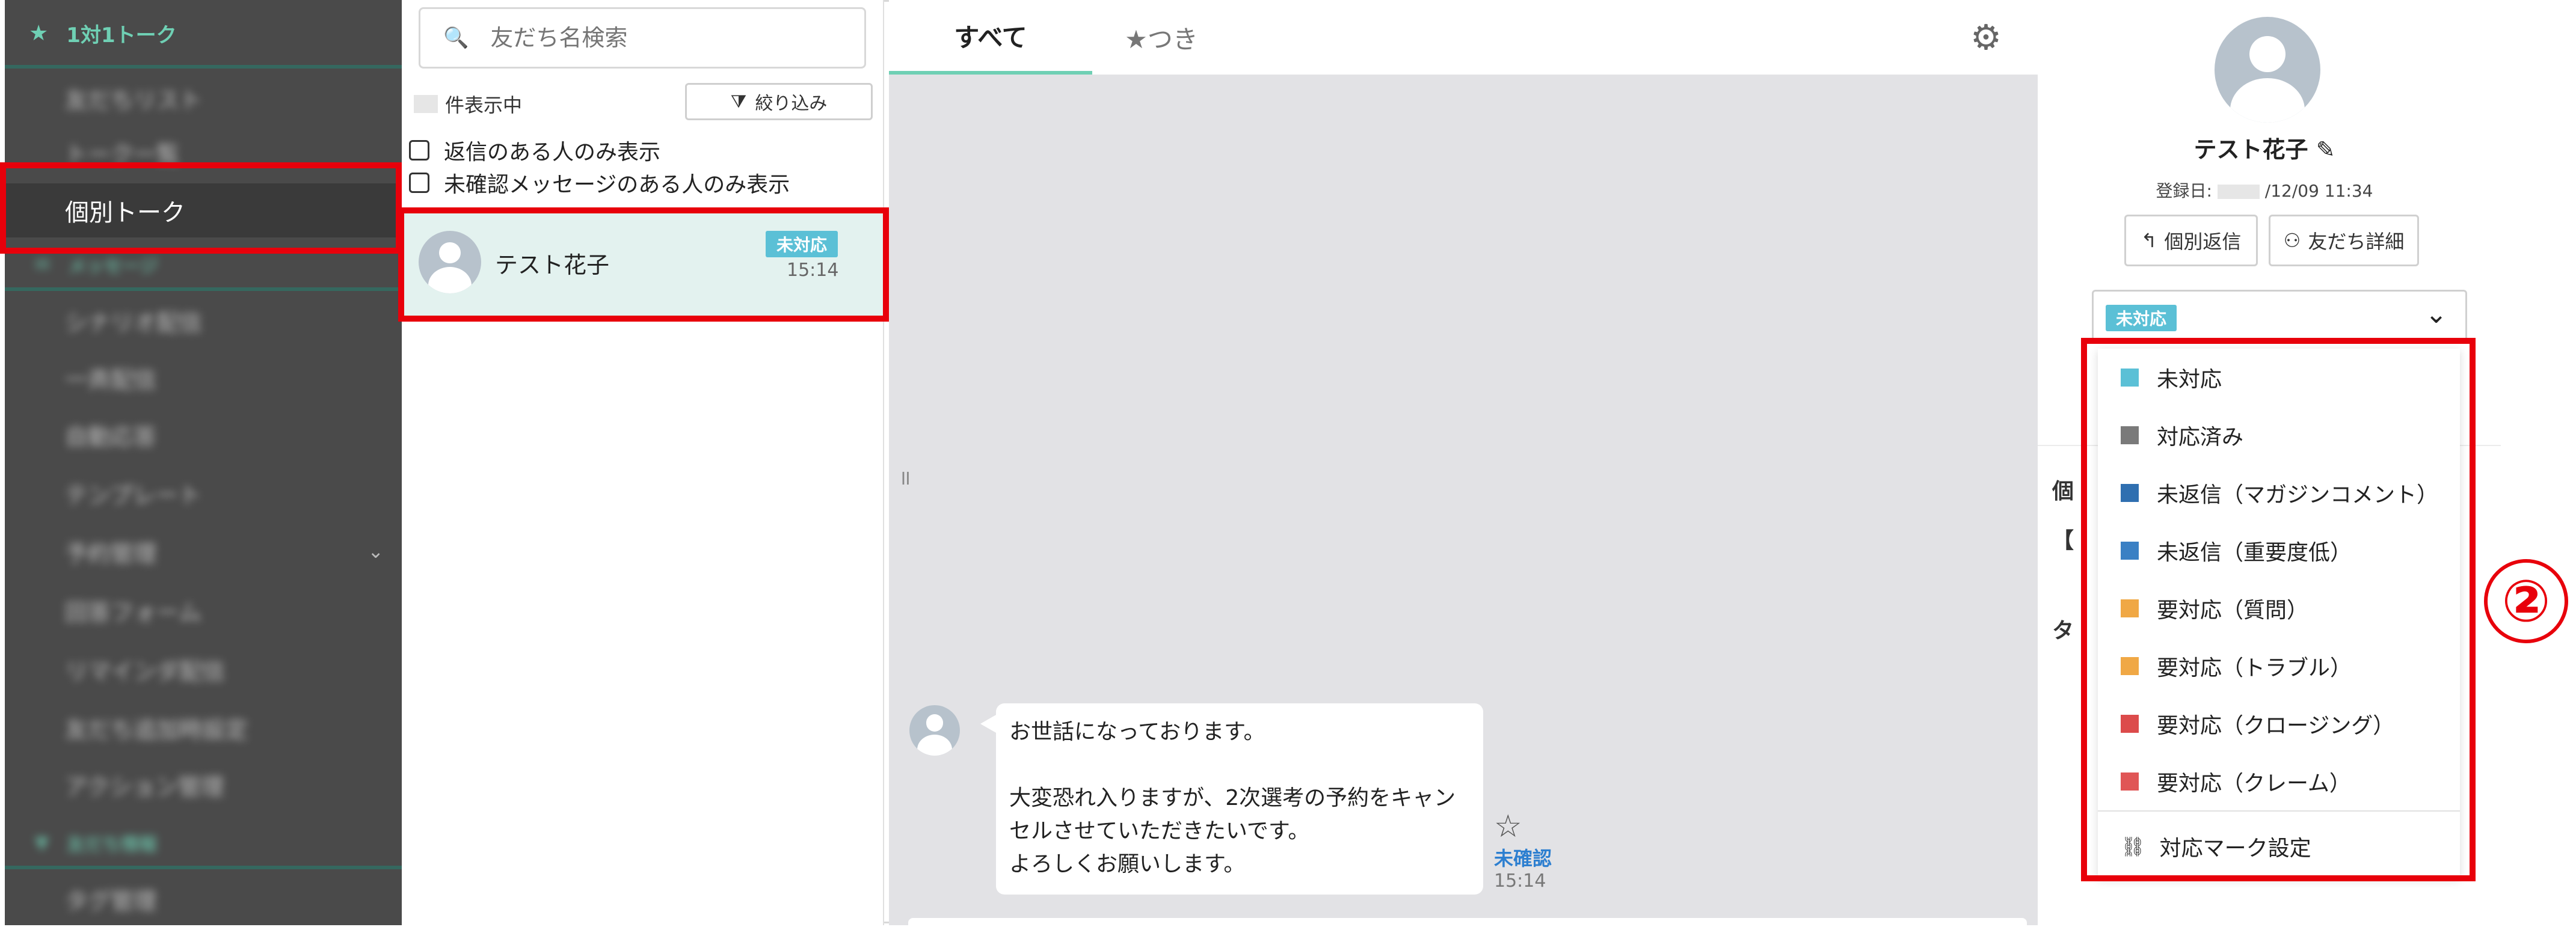 The image size is (2576, 930). Describe the element at coordinates (144, 786) in the screenshot. I see `sidebar-item-label: アクション管理` at that location.